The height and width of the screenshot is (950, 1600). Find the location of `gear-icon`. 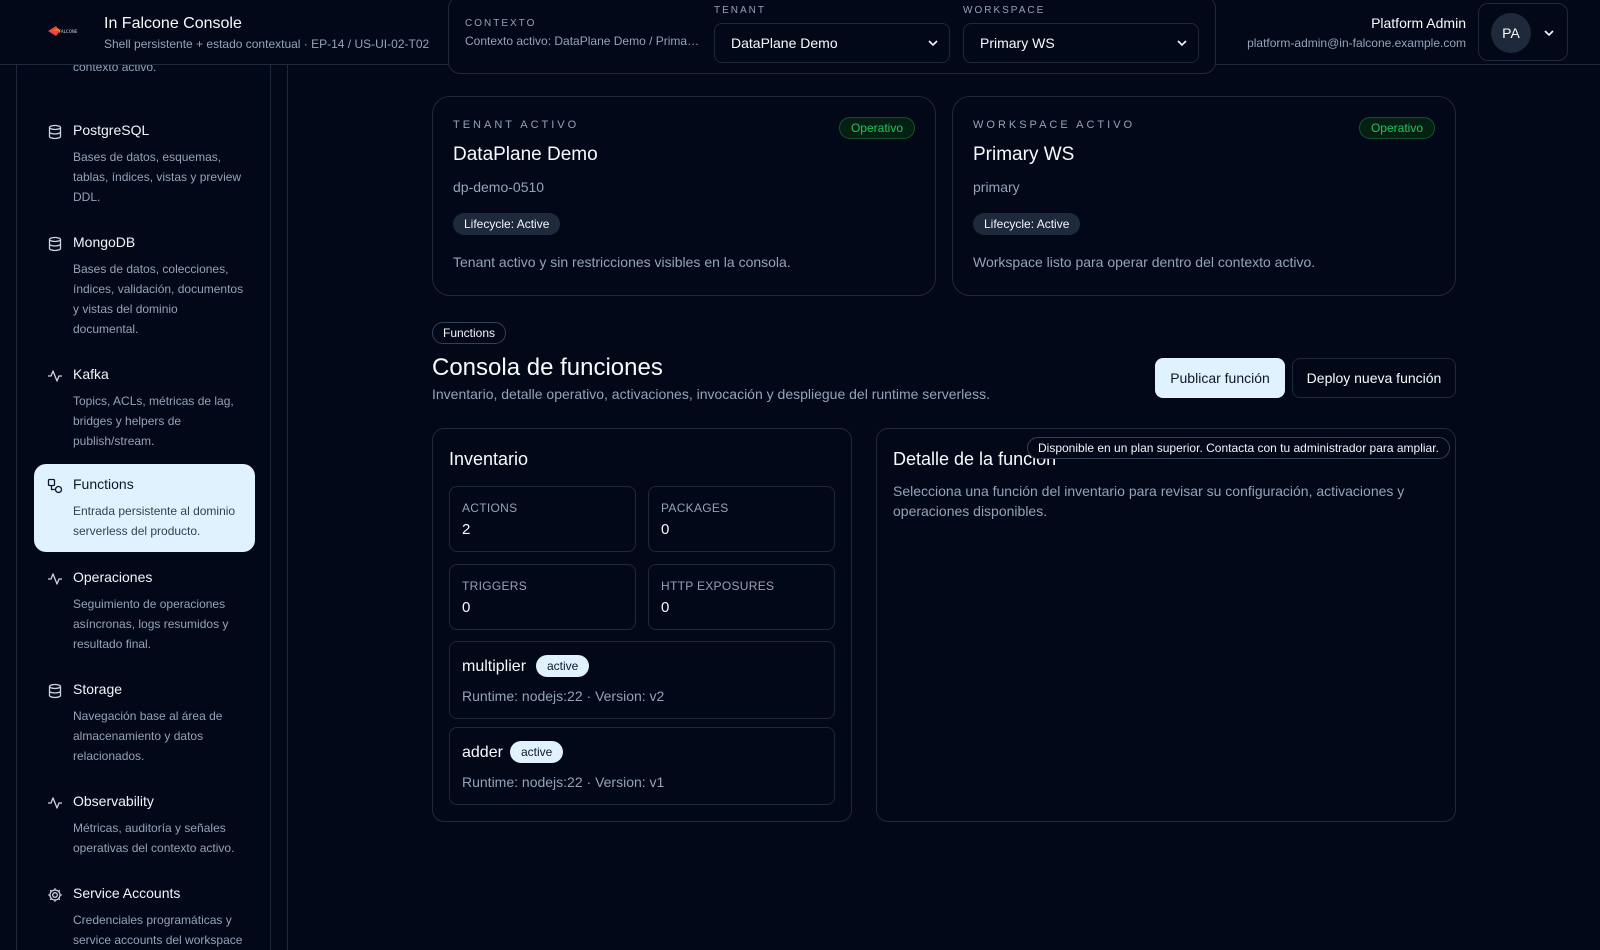

gear-icon is located at coordinates (55, 895).